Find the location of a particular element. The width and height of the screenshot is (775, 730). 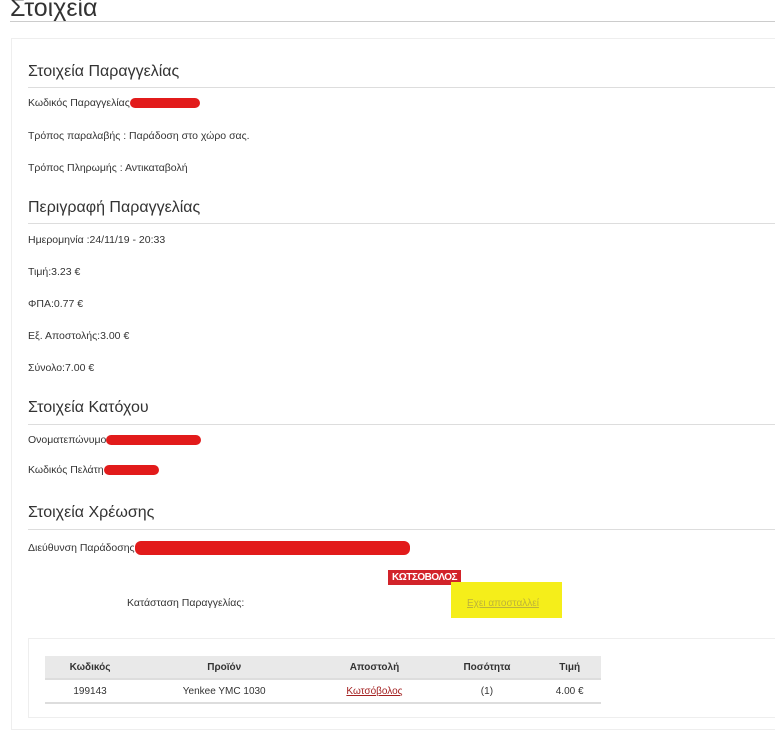

delivery-address-label: Διεύθυνση Παράδοσης is located at coordinates (81, 547).